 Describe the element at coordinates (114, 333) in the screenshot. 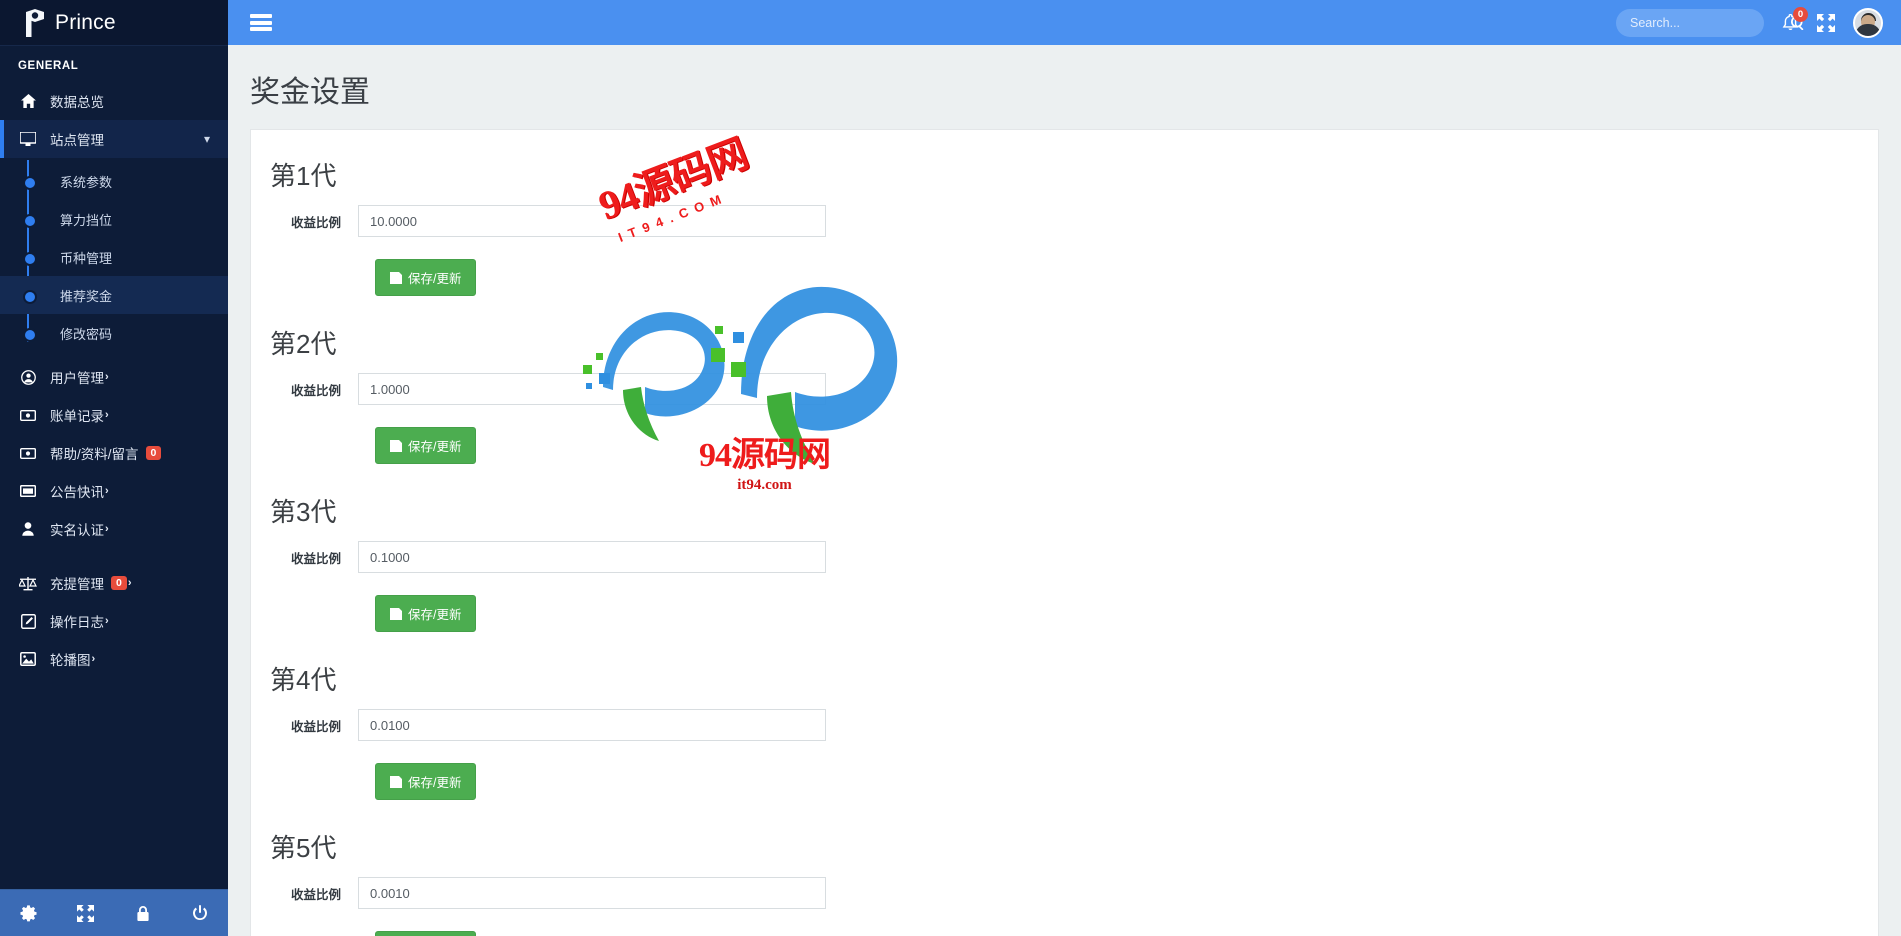

I see `sidebar-subitem-change-password: 修改密码` at that location.